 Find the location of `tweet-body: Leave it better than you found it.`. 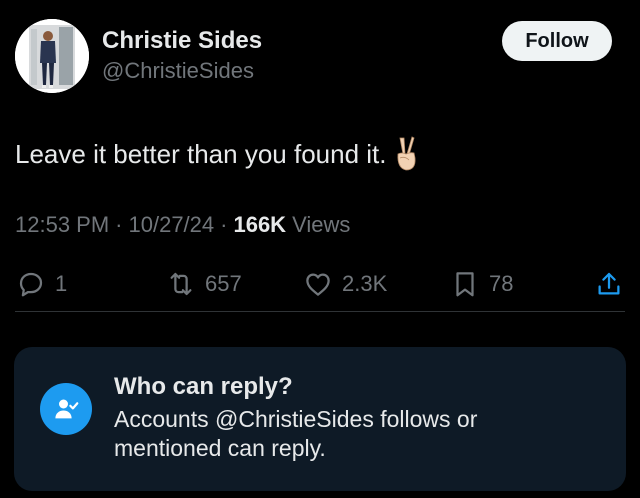

tweet-body: Leave it better than you found it. is located at coordinates (217, 154).